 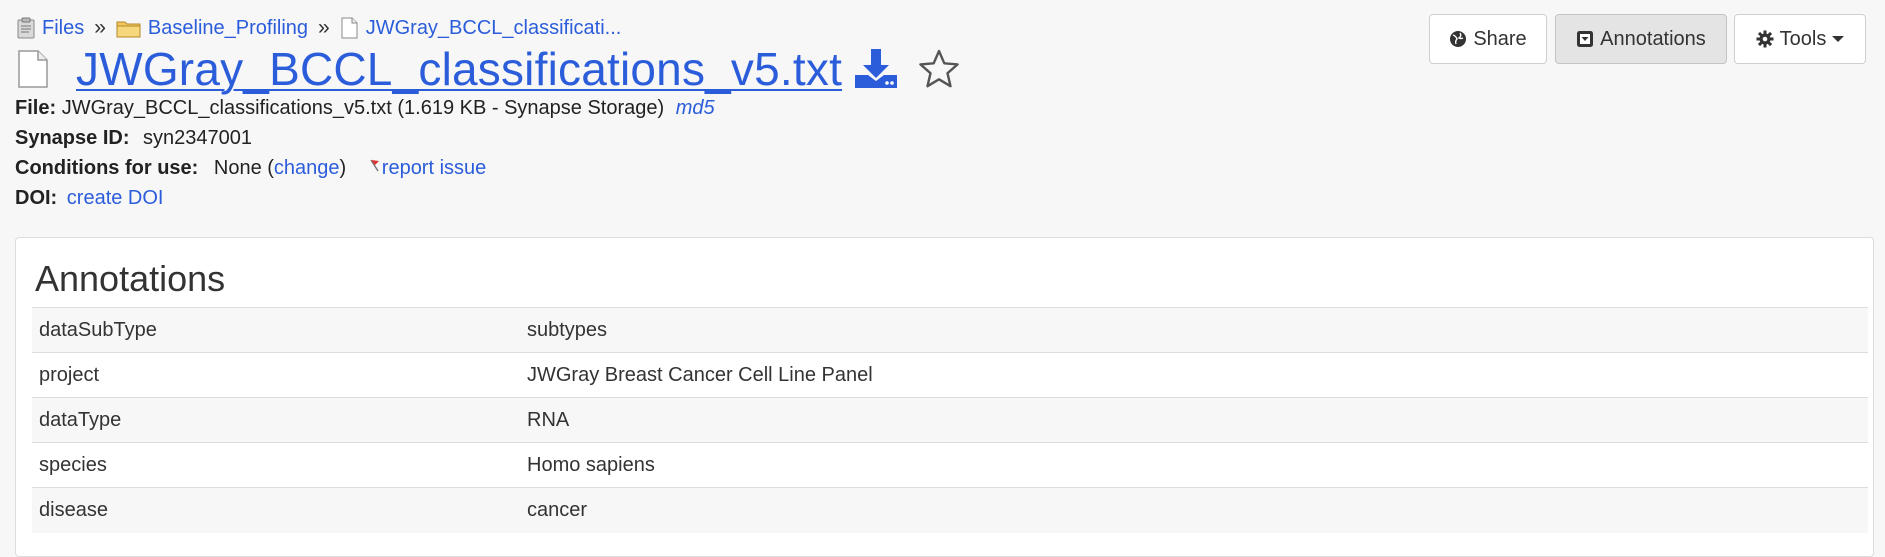 I want to click on tools-dropdown-button: Tools, so click(x=1800, y=39).